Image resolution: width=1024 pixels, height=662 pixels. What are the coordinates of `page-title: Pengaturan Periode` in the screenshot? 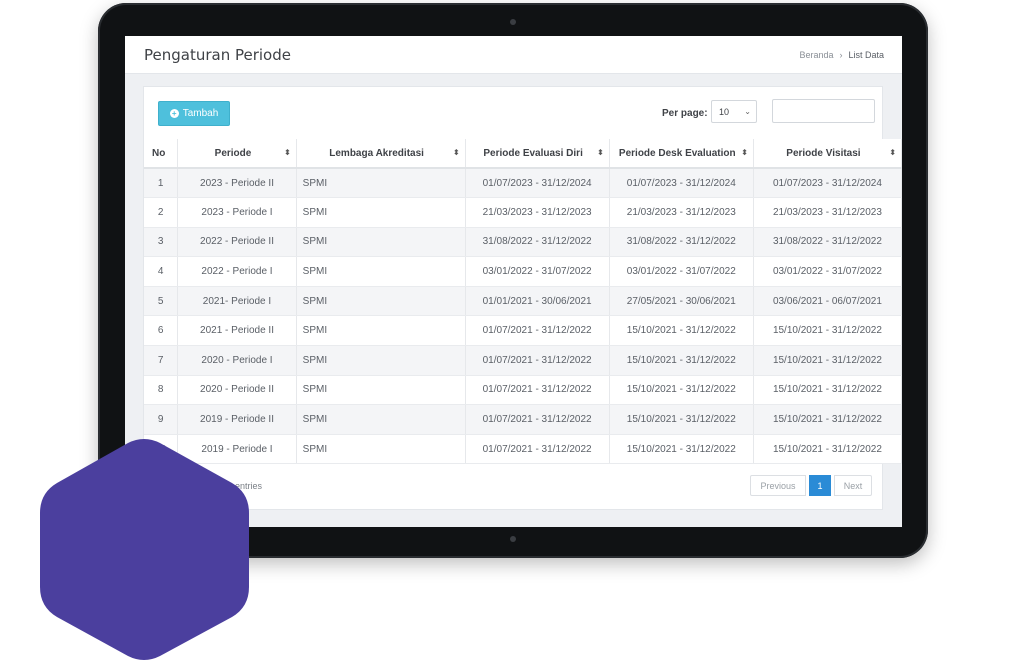 It's located at (217, 55).